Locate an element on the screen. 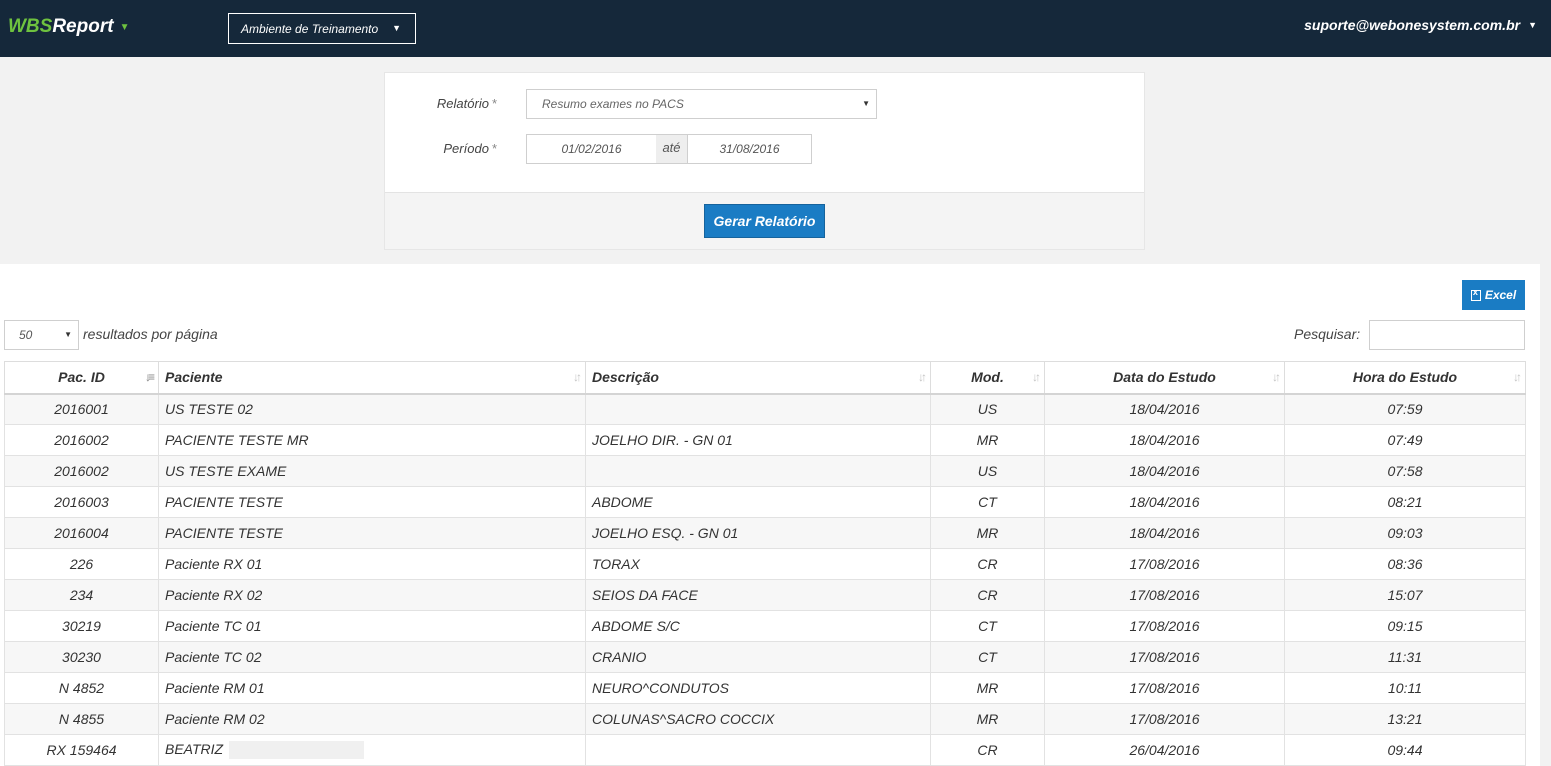 This screenshot has width=1551, height=766. cell-modalidade: MR is located at coordinates (987, 533).